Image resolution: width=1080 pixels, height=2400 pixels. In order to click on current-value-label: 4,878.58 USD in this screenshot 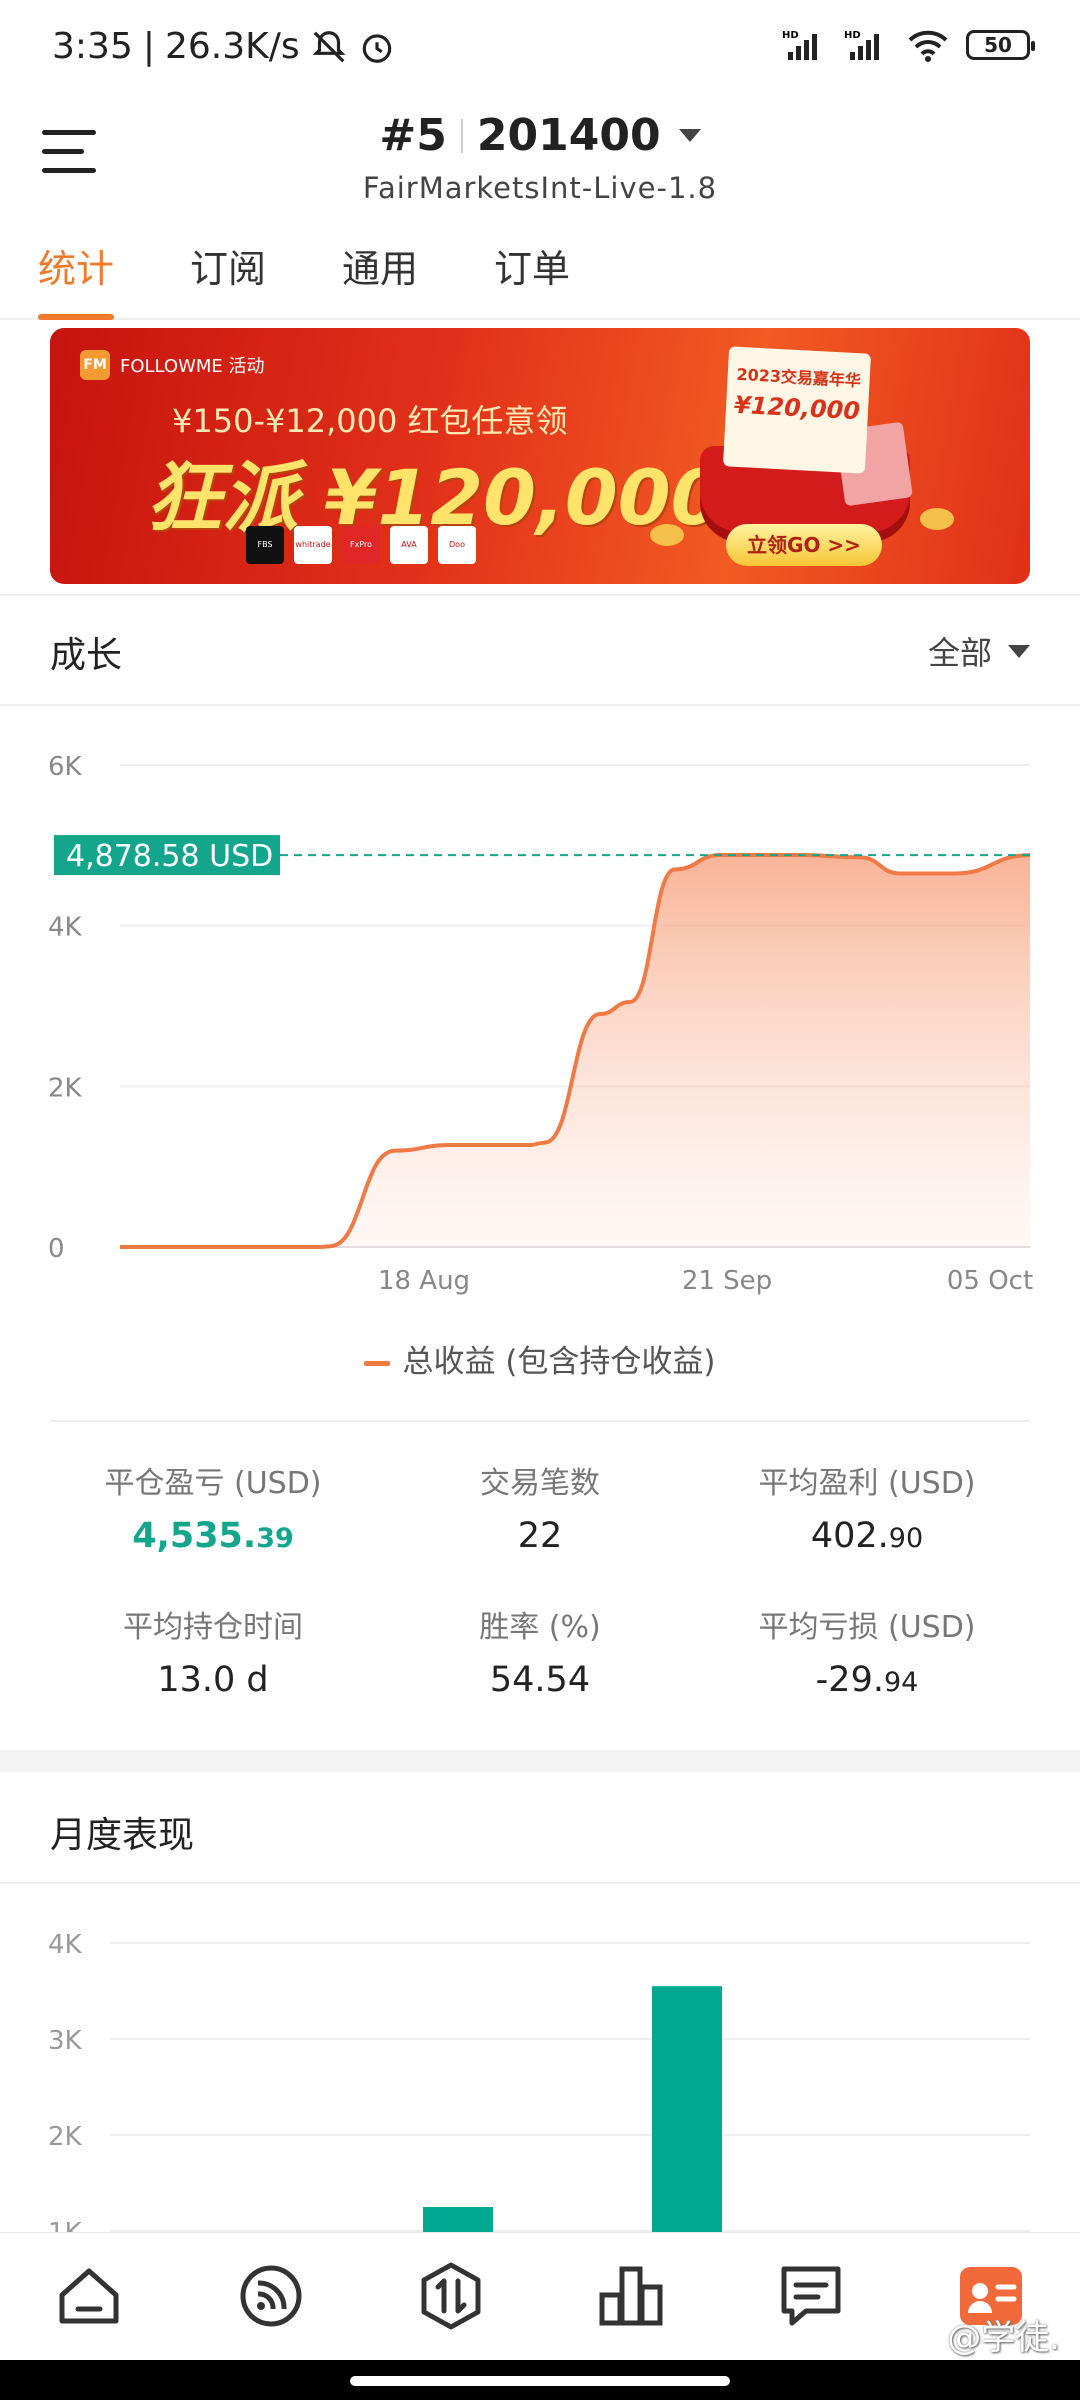, I will do `click(169, 856)`.